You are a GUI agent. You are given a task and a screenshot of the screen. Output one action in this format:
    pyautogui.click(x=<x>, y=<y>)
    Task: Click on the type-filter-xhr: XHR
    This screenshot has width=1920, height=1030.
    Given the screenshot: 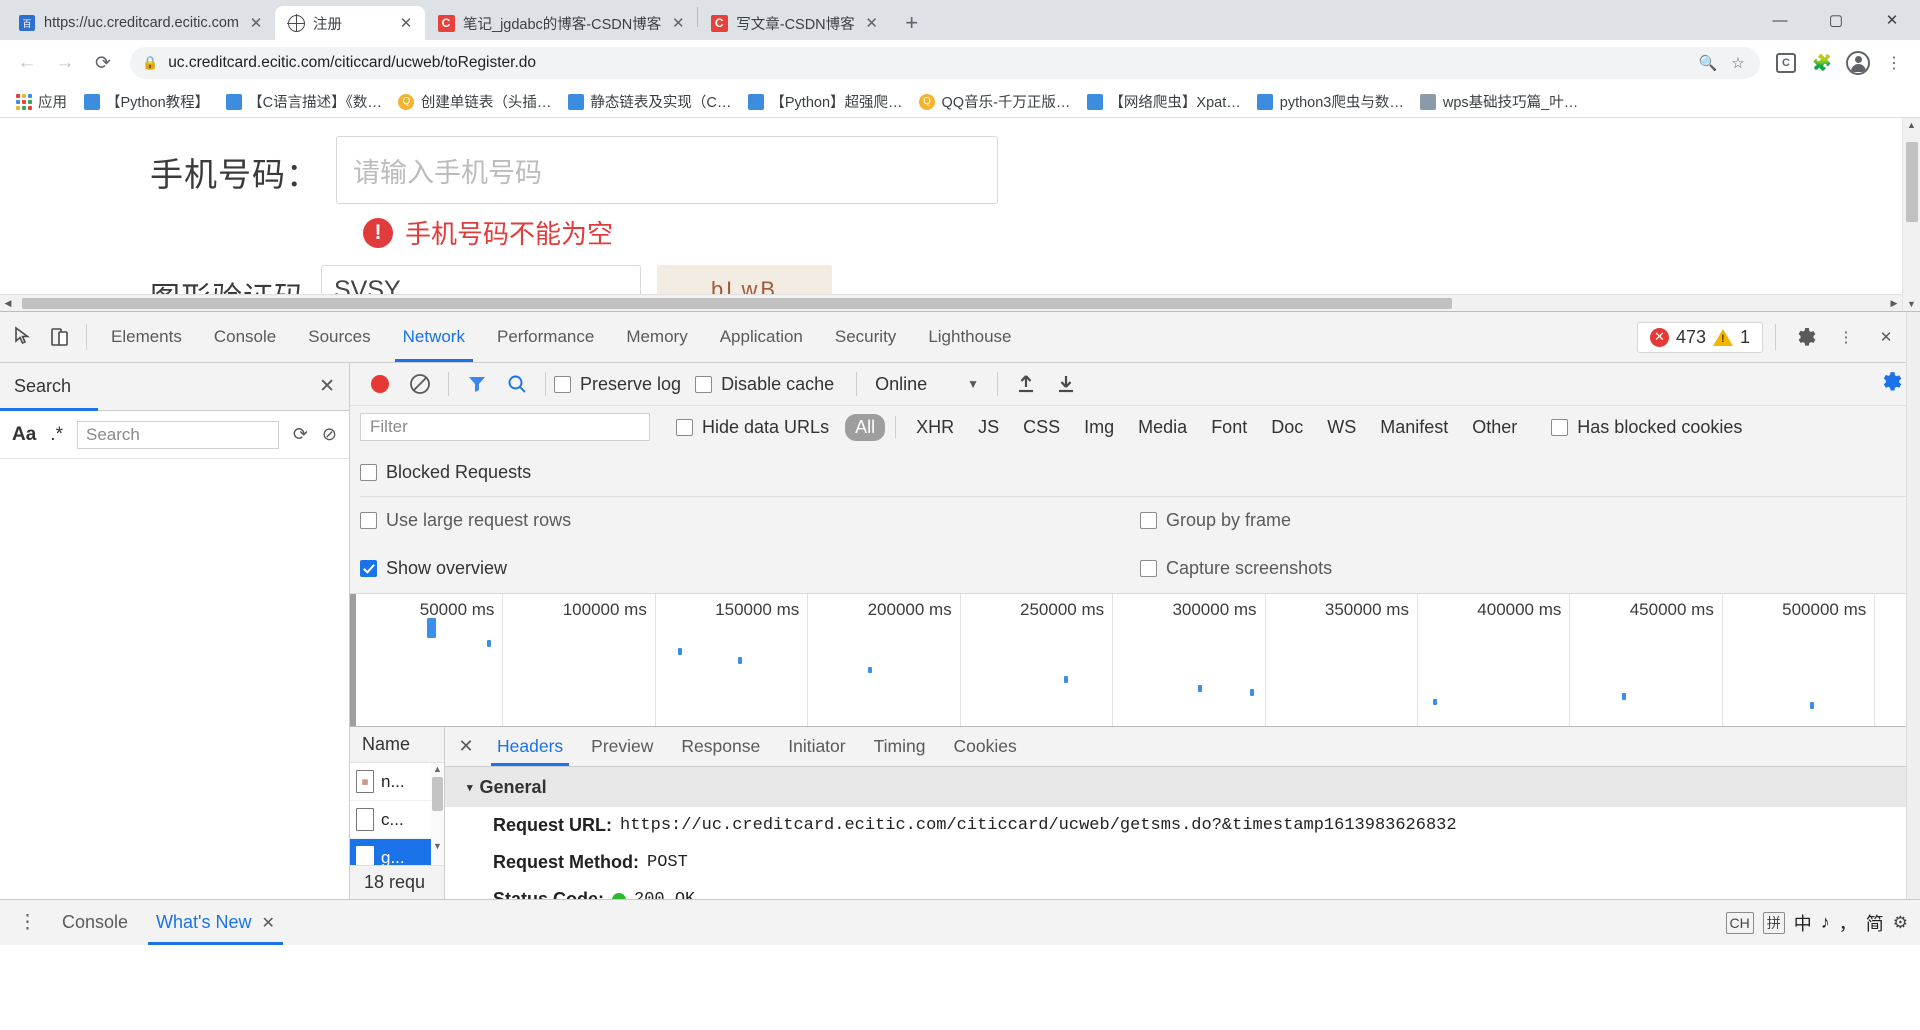 What is the action you would take?
    pyautogui.click(x=935, y=427)
    